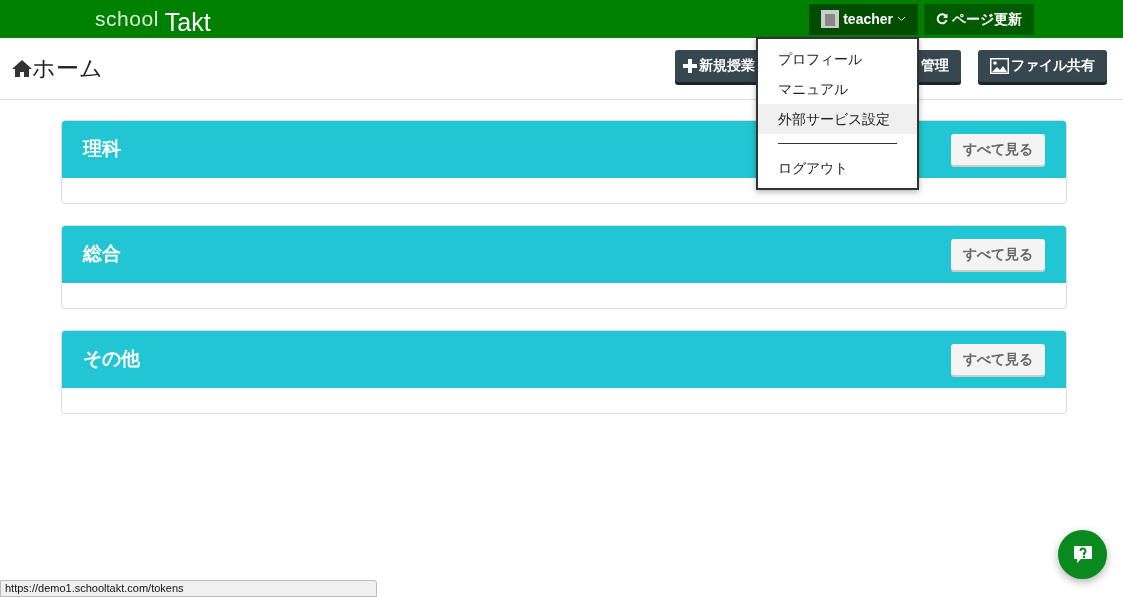 This screenshot has width=1123, height=597. Describe the element at coordinates (837, 89) in the screenshot. I see `menu-item: マニュアル` at that location.